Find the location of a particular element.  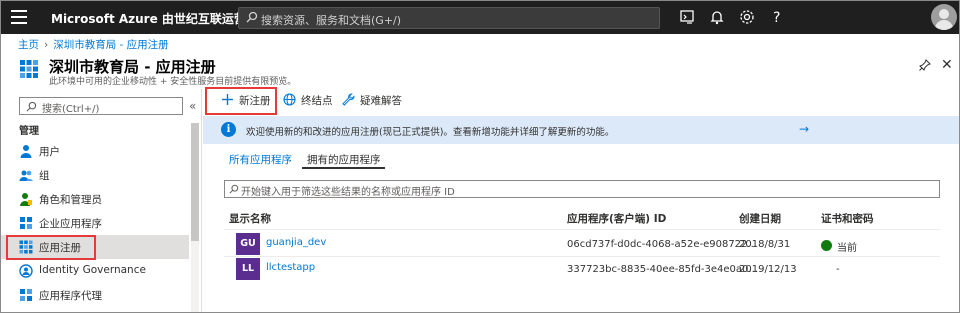

gear-icon is located at coordinates (747, 17).